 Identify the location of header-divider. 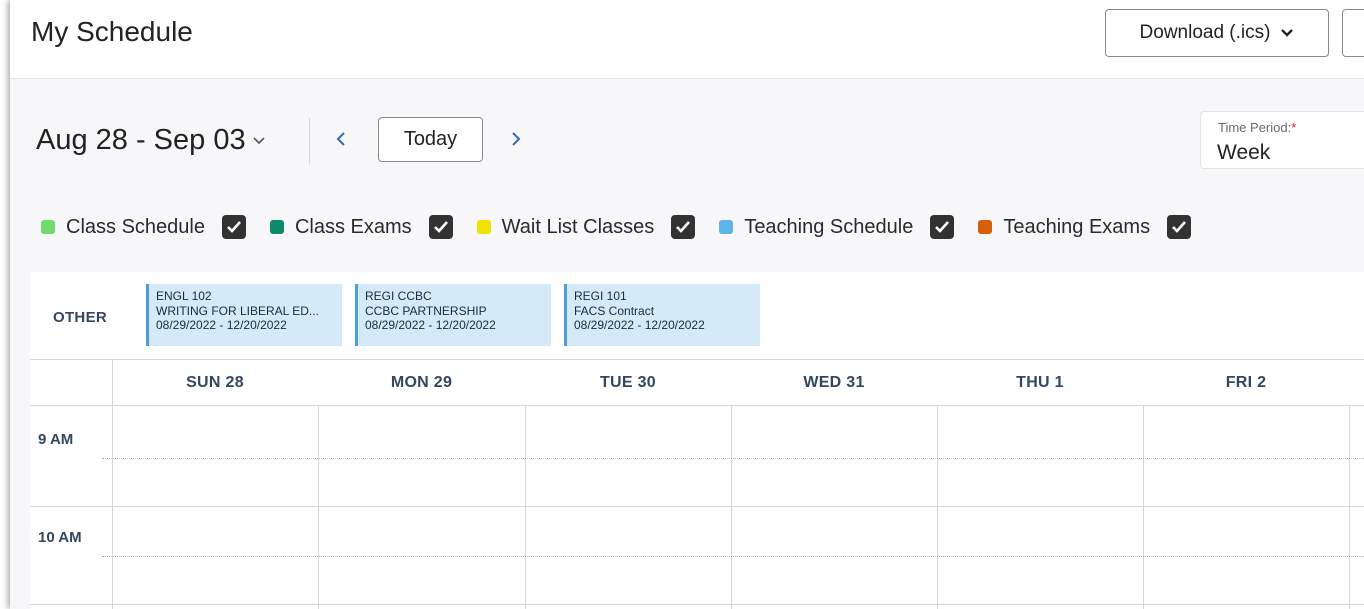
(697, 405).